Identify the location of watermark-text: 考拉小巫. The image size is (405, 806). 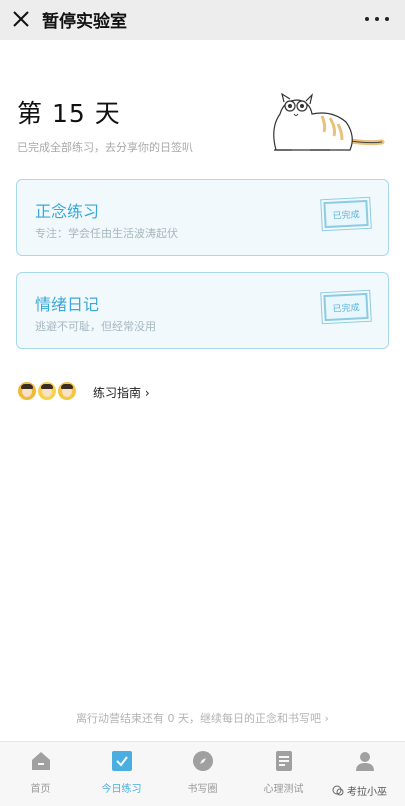
(367, 792).